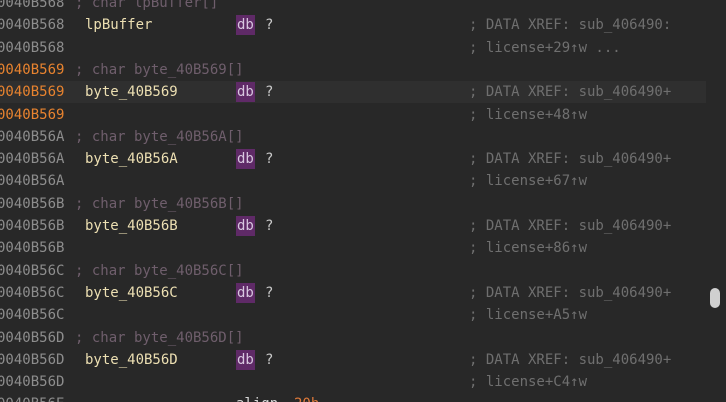  I want to click on listing-row: 0040B56C ; license+A5↑w, so click(363, 315).